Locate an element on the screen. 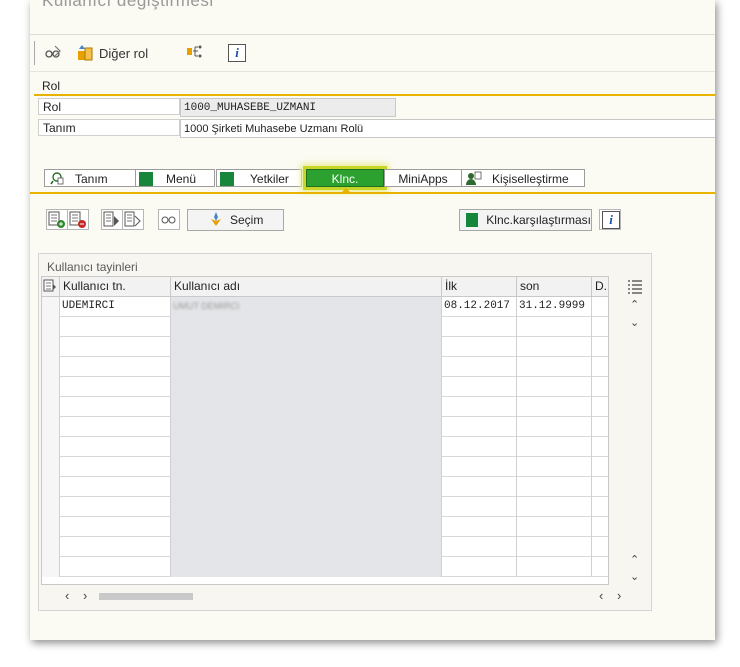 The image size is (740, 667). insert-row-button is located at coordinates (57, 219).